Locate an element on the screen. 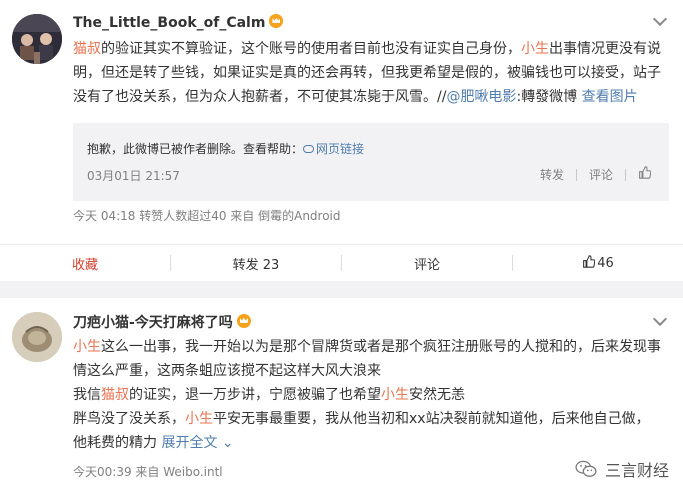 The width and height of the screenshot is (683, 499). post-text: 胖鸟没了没关系， is located at coordinates (129, 419).